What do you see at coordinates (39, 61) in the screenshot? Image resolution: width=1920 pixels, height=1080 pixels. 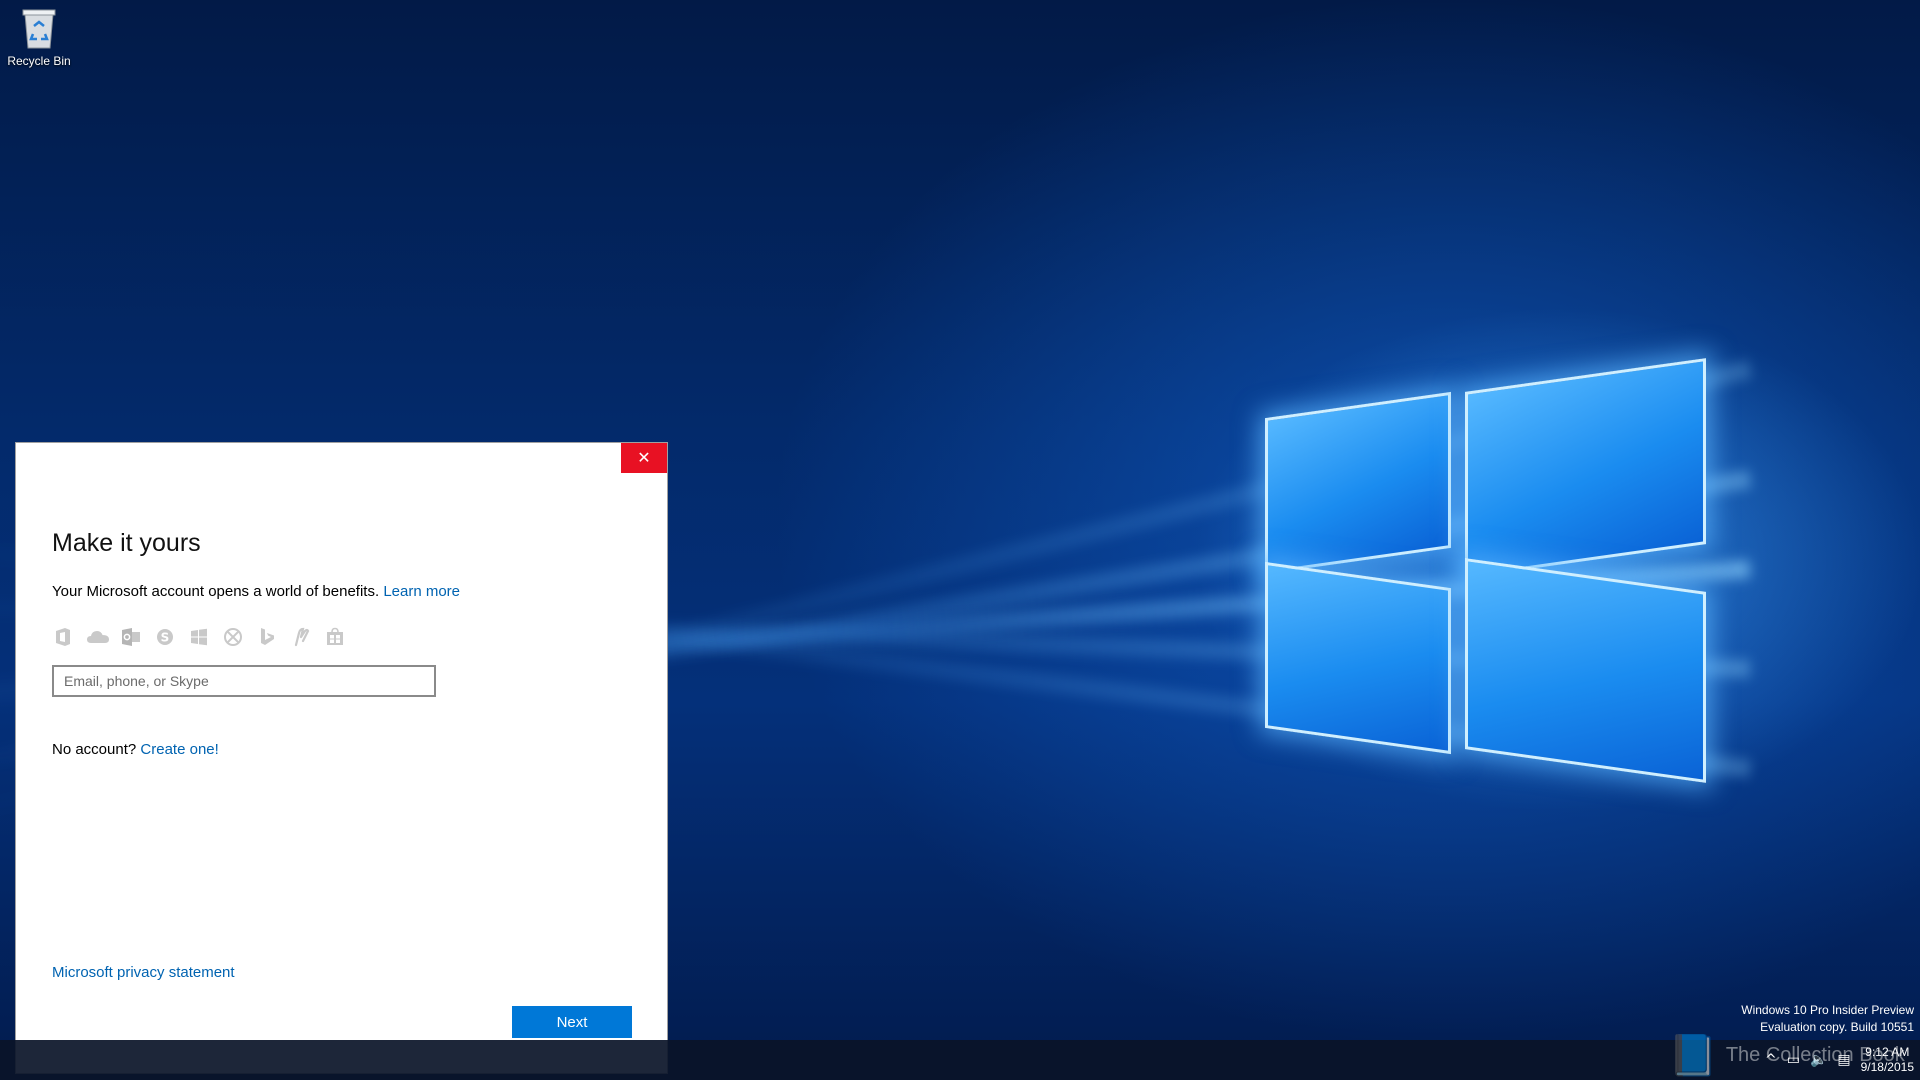 I see `recycle-bin-label: Recycle Bin` at bounding box center [39, 61].